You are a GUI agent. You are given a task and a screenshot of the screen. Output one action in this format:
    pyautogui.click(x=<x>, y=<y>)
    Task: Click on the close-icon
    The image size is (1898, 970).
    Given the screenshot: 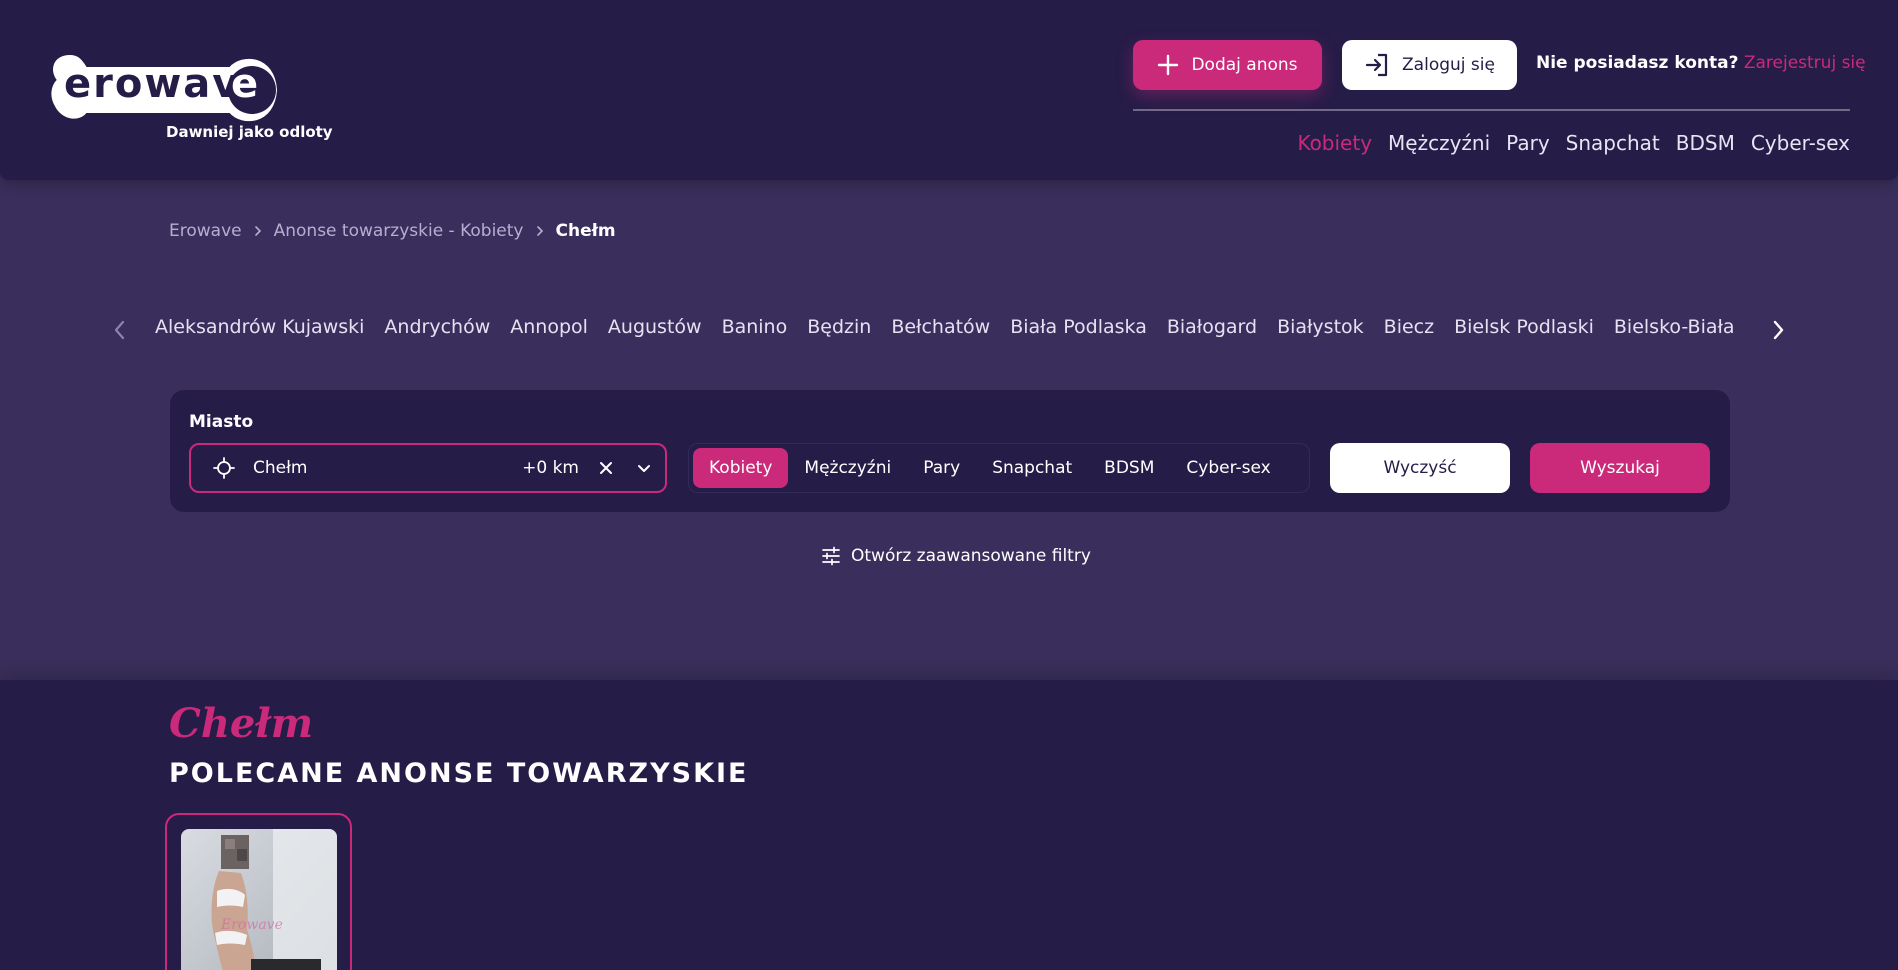 What is the action you would take?
    pyautogui.click(x=606, y=468)
    